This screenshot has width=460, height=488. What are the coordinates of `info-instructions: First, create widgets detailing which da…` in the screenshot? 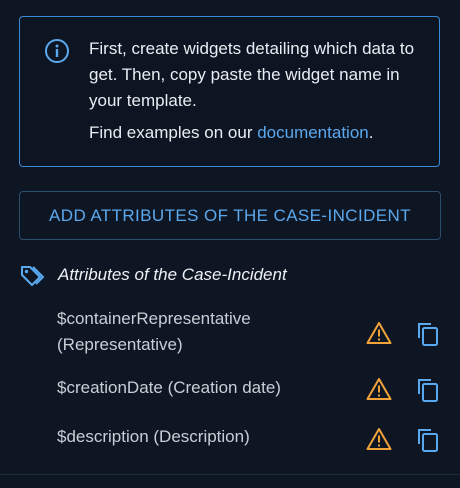 It's located at (252, 74).